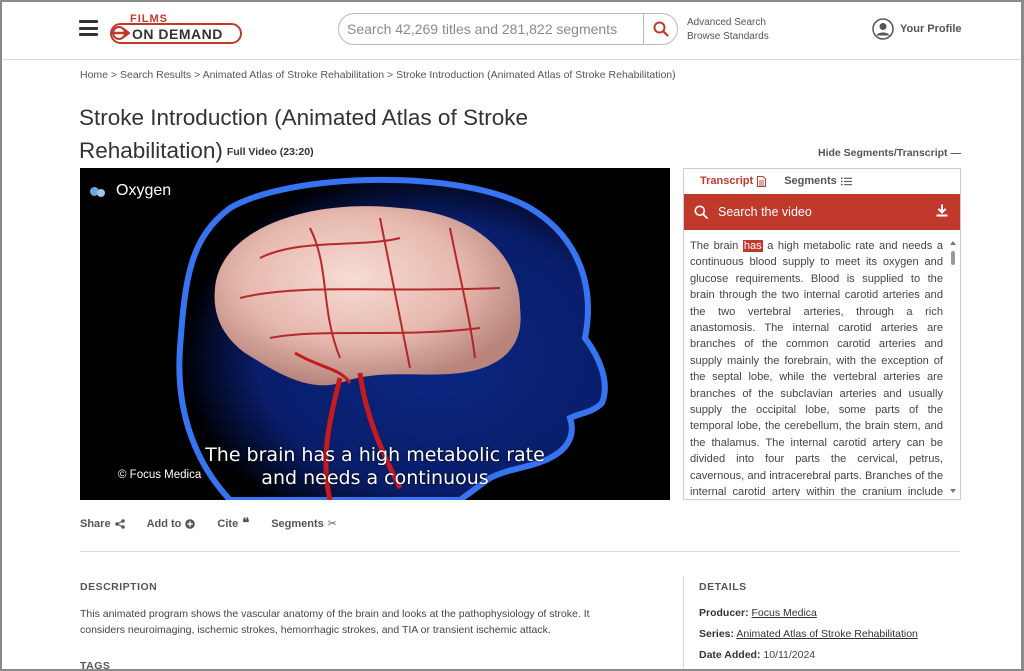 The image size is (1024, 671). Describe the element at coordinates (332, 523) in the screenshot. I see `scissors-icon: ✂` at that location.